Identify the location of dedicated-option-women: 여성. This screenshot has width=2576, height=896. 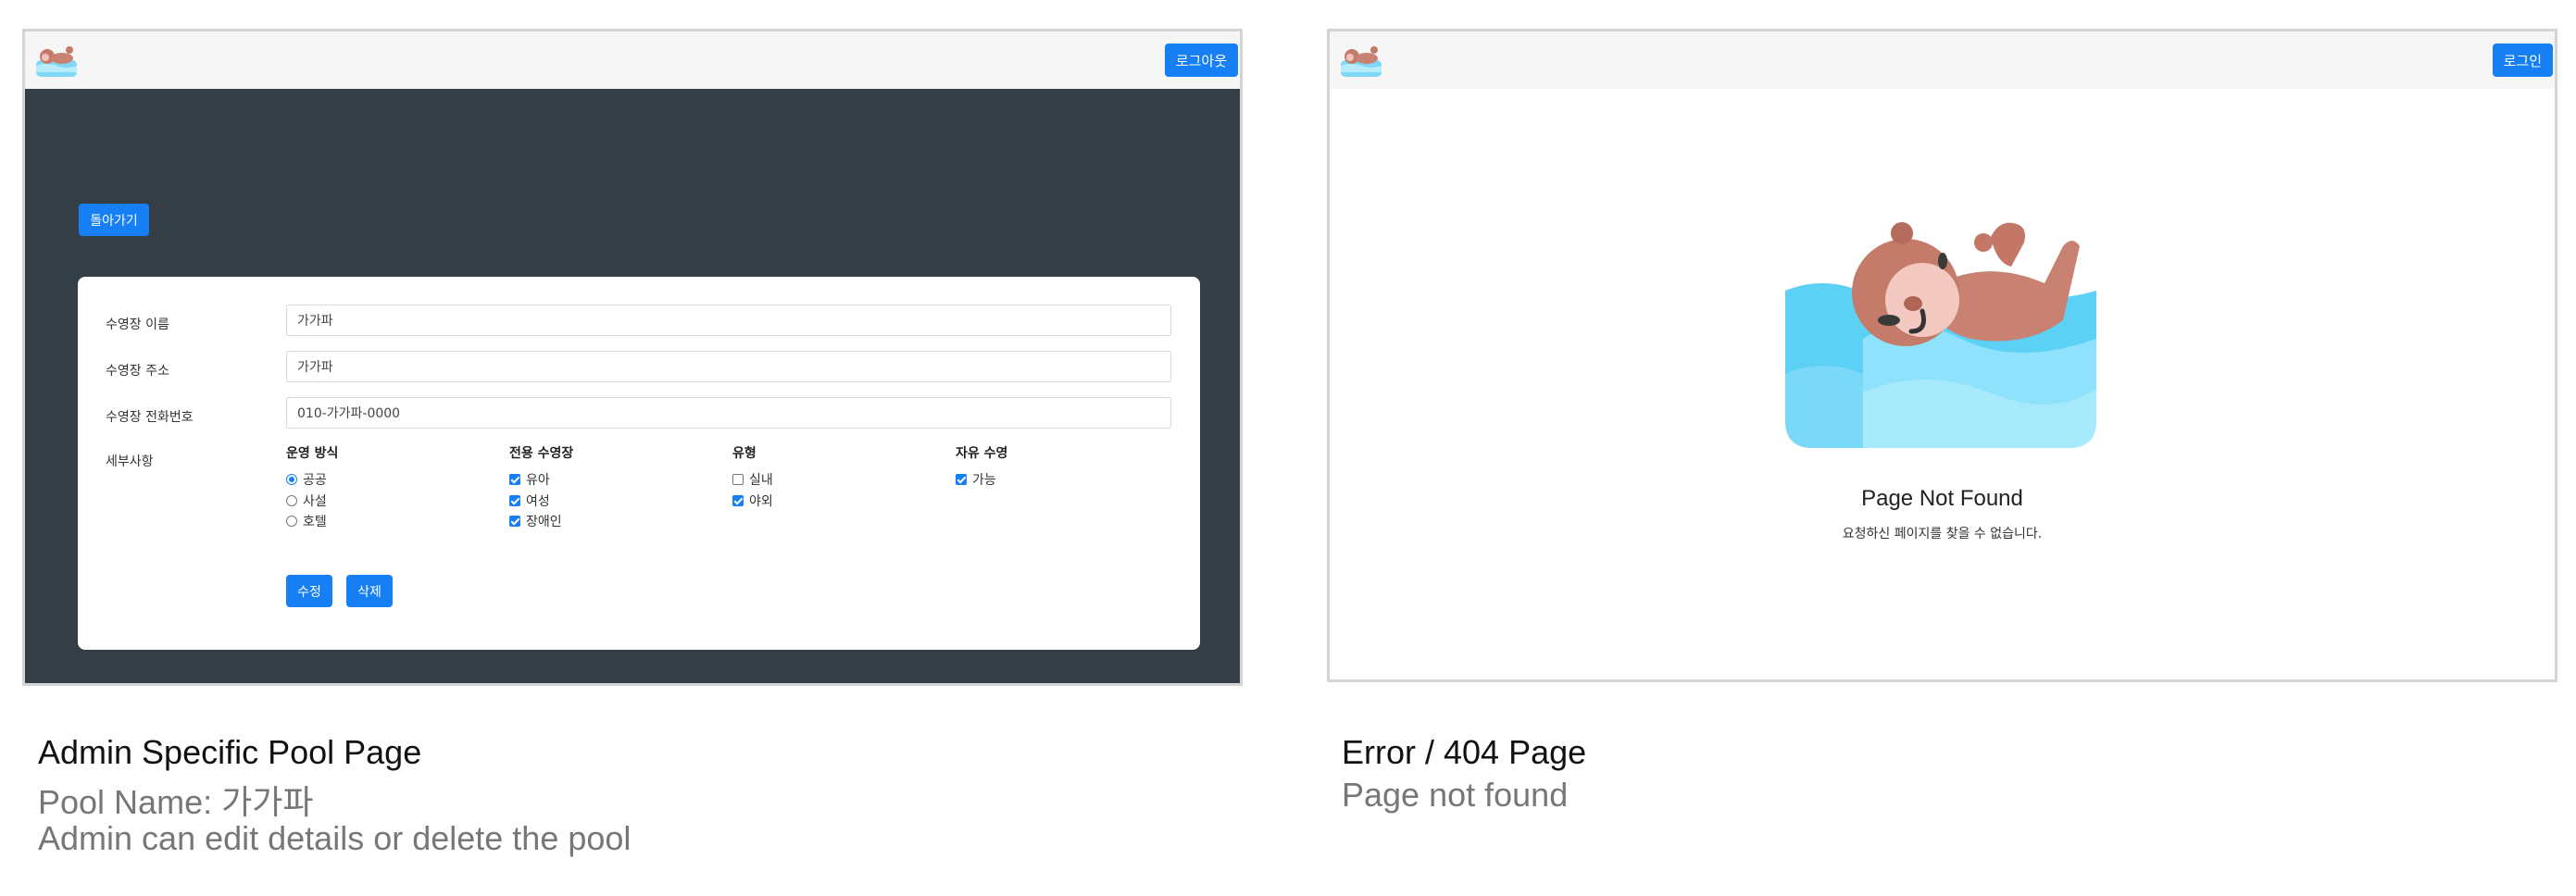
(541, 501).